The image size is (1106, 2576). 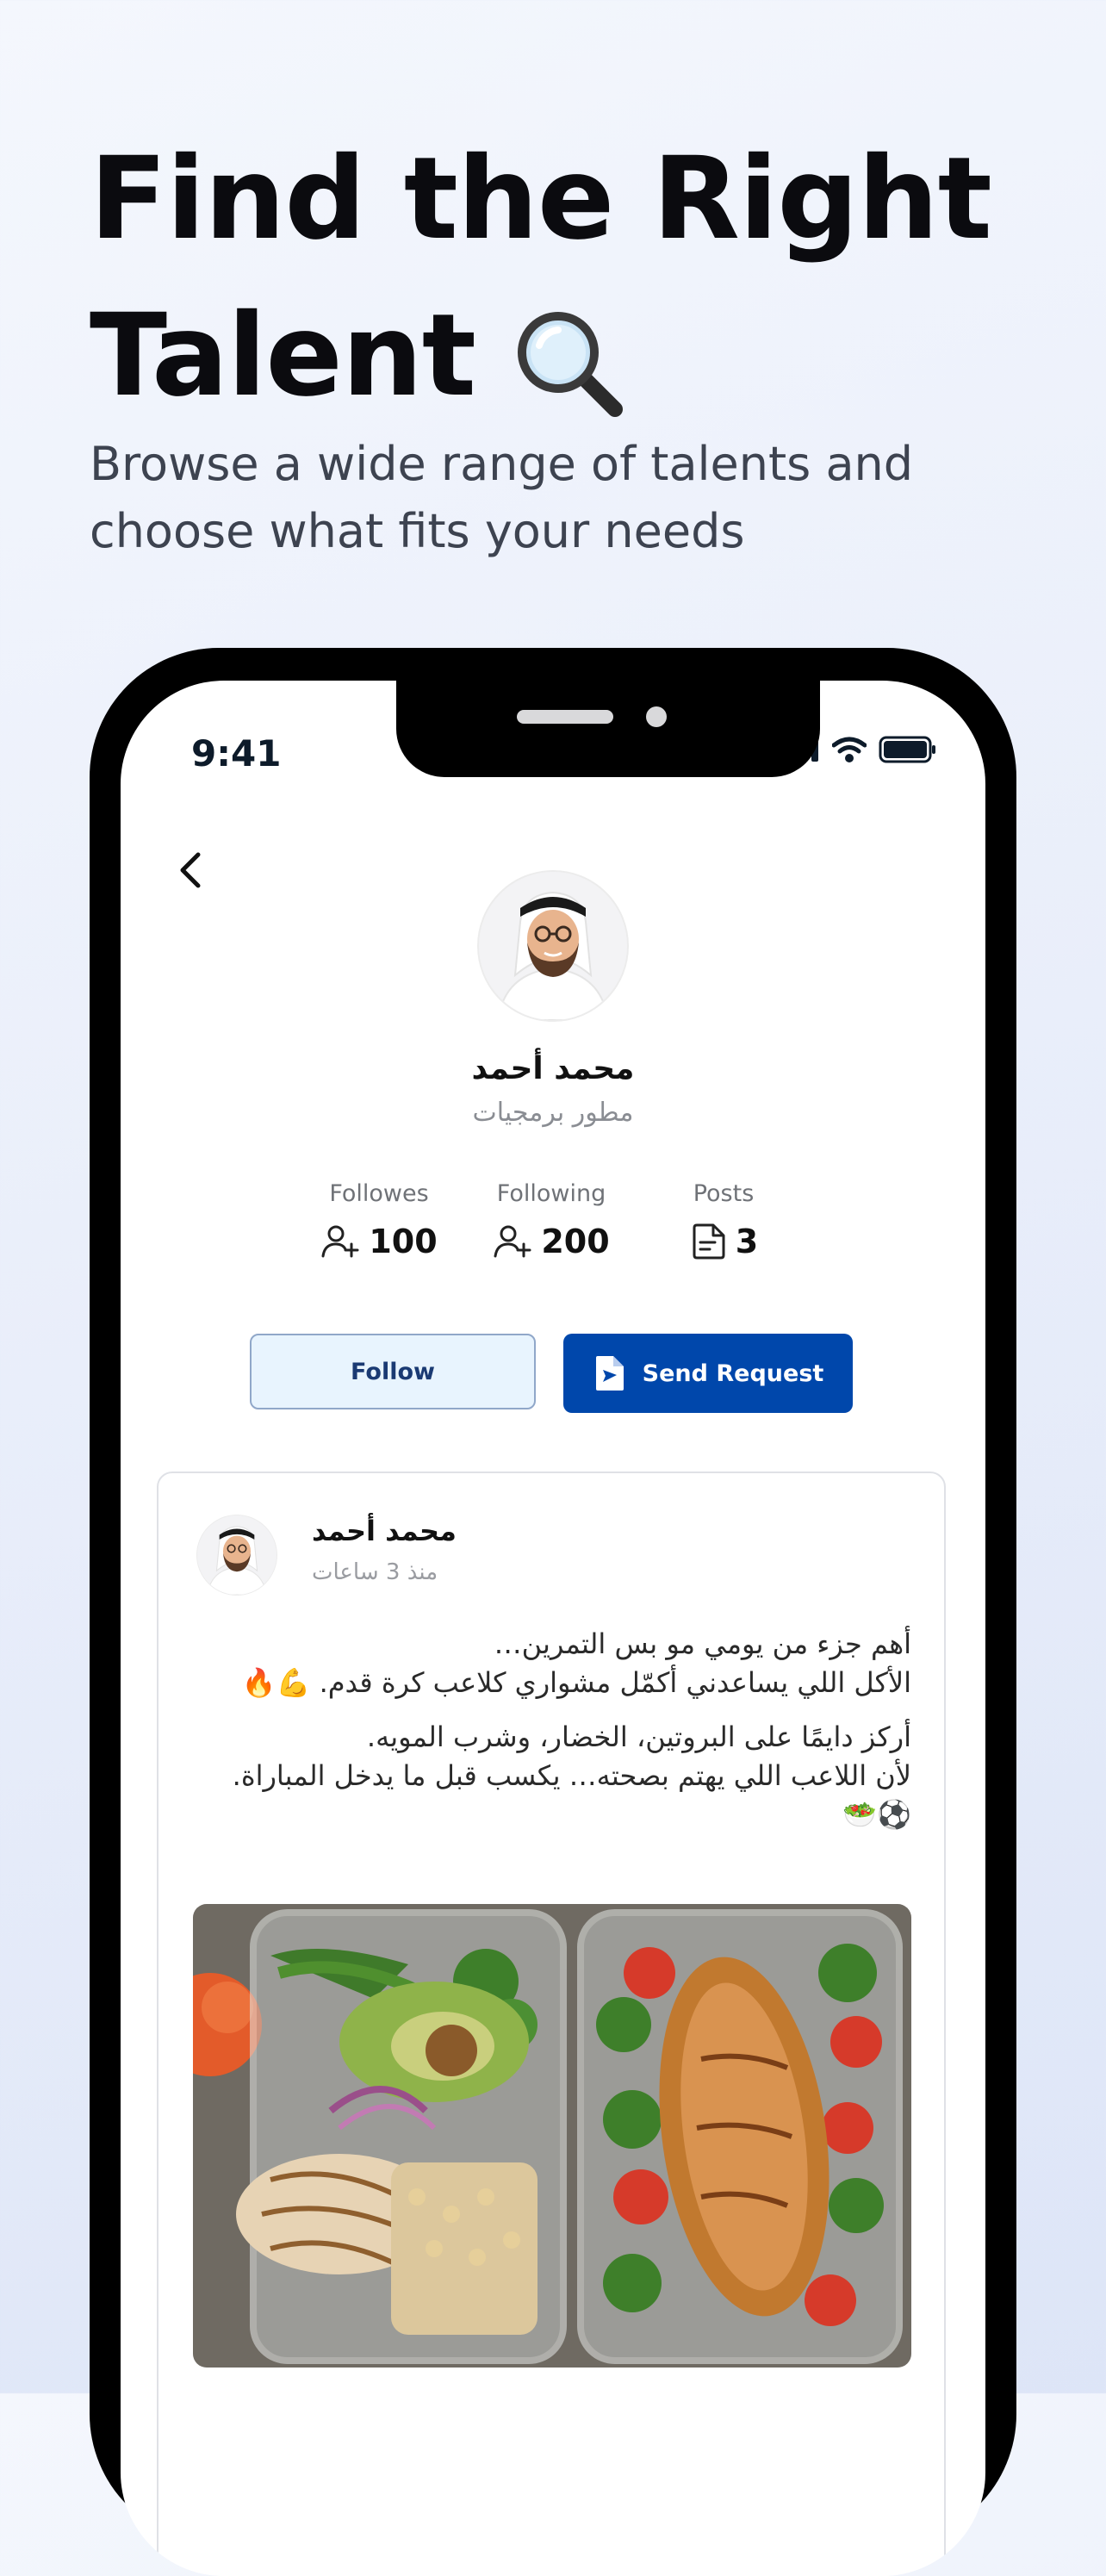 What do you see at coordinates (907, 750) in the screenshot?
I see `battery-icon` at bounding box center [907, 750].